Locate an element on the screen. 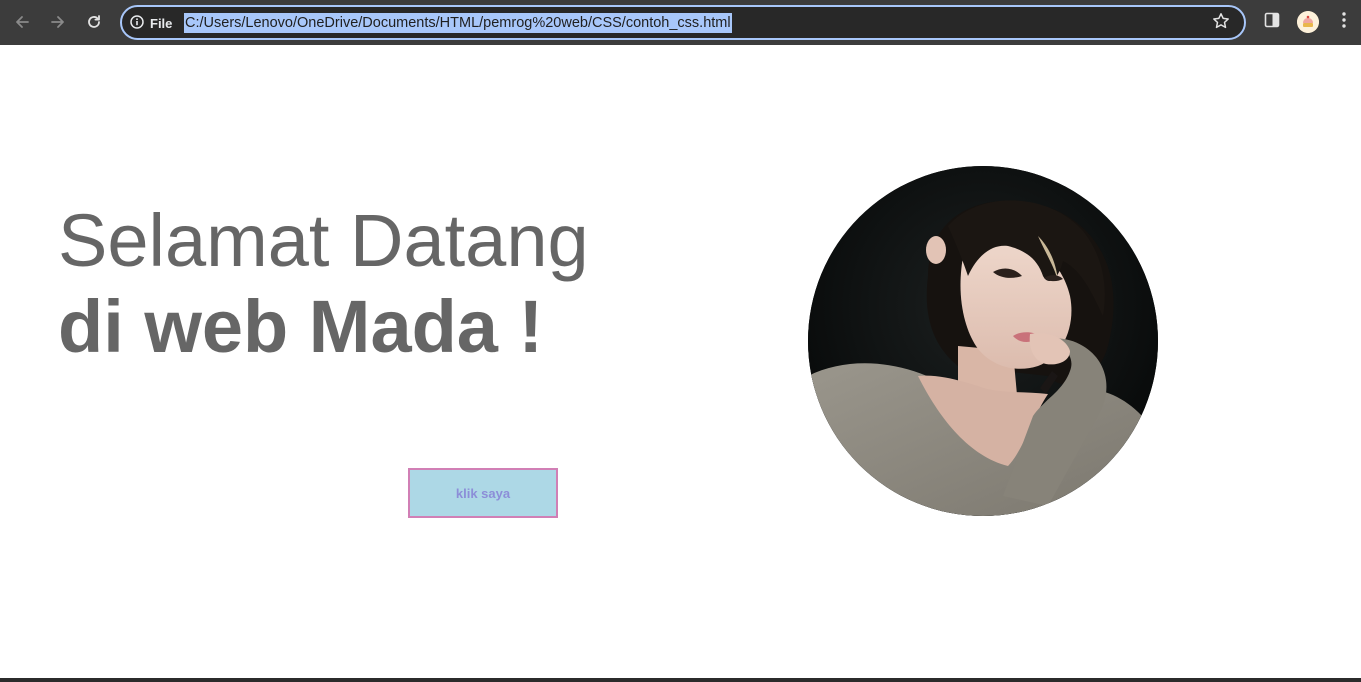  arrow-right-icon is located at coordinates (58, 22).